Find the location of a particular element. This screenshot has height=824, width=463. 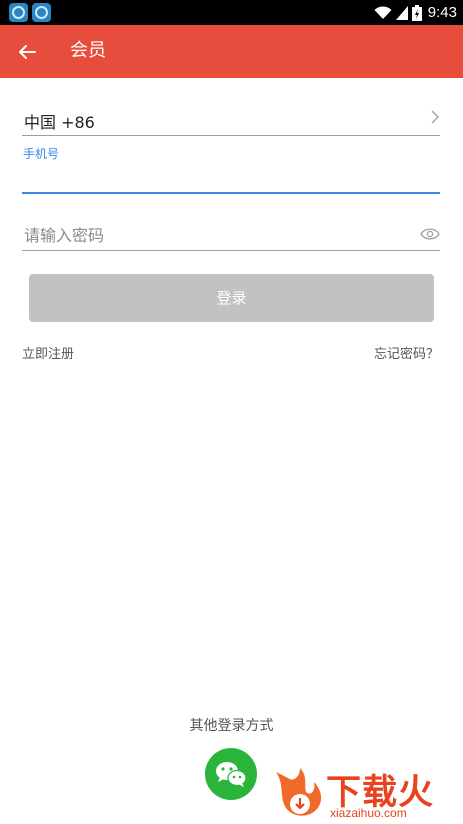

password-row is located at coordinates (231, 235).